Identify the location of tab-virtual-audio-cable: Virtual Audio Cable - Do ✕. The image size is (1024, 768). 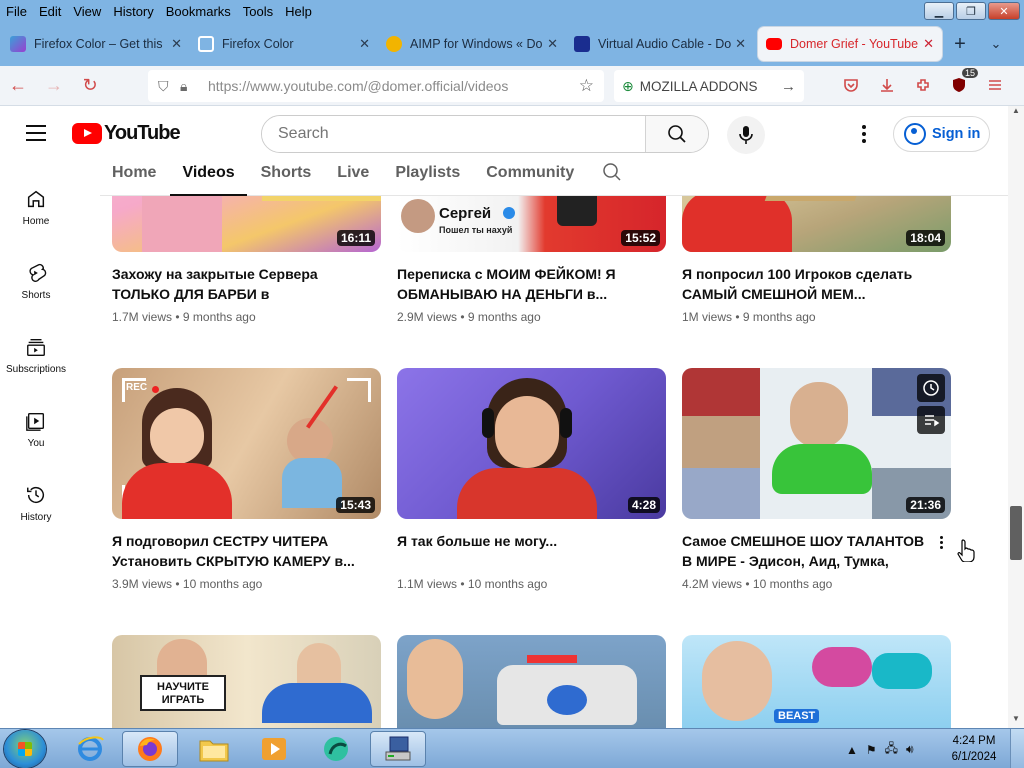
(660, 44).